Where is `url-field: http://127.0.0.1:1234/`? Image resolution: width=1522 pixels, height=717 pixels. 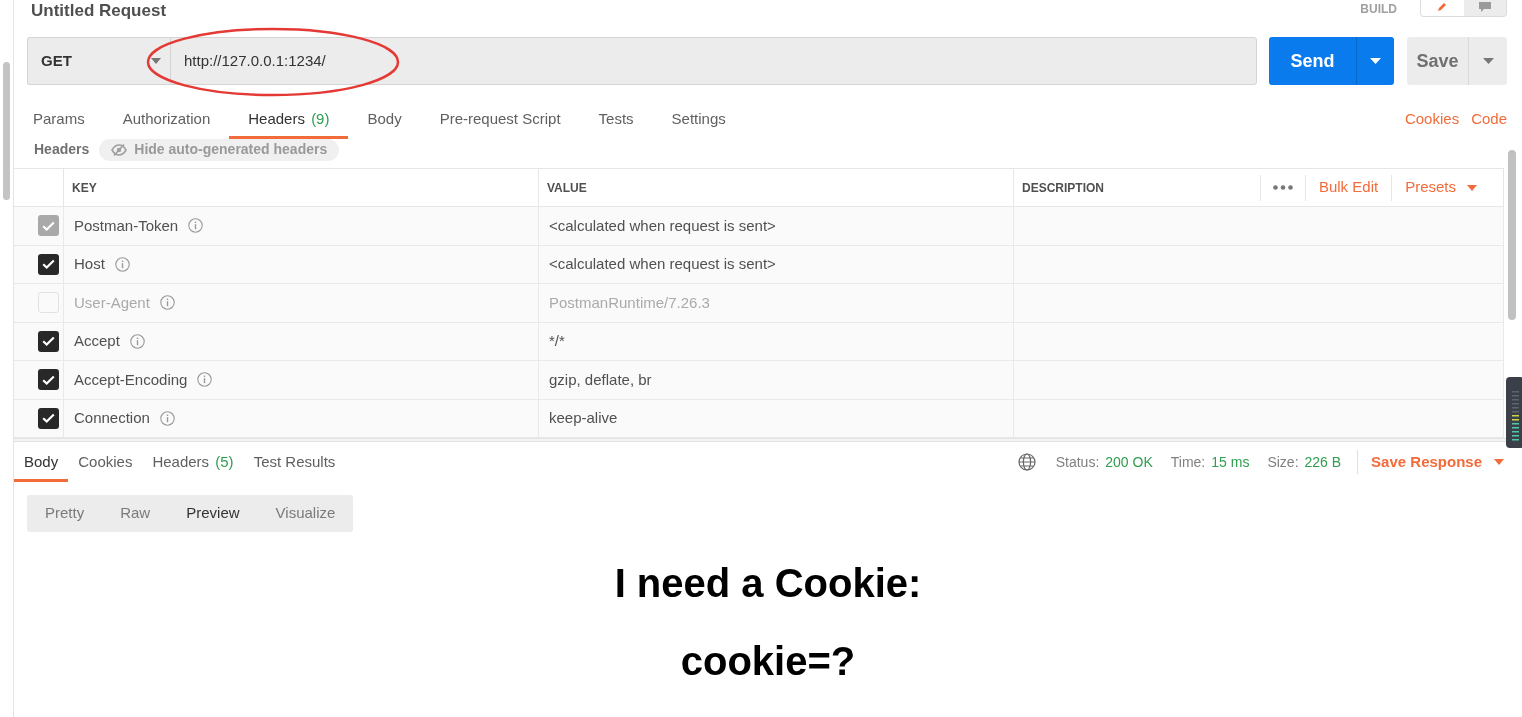 url-field: http://127.0.0.1:1234/ is located at coordinates (713, 61).